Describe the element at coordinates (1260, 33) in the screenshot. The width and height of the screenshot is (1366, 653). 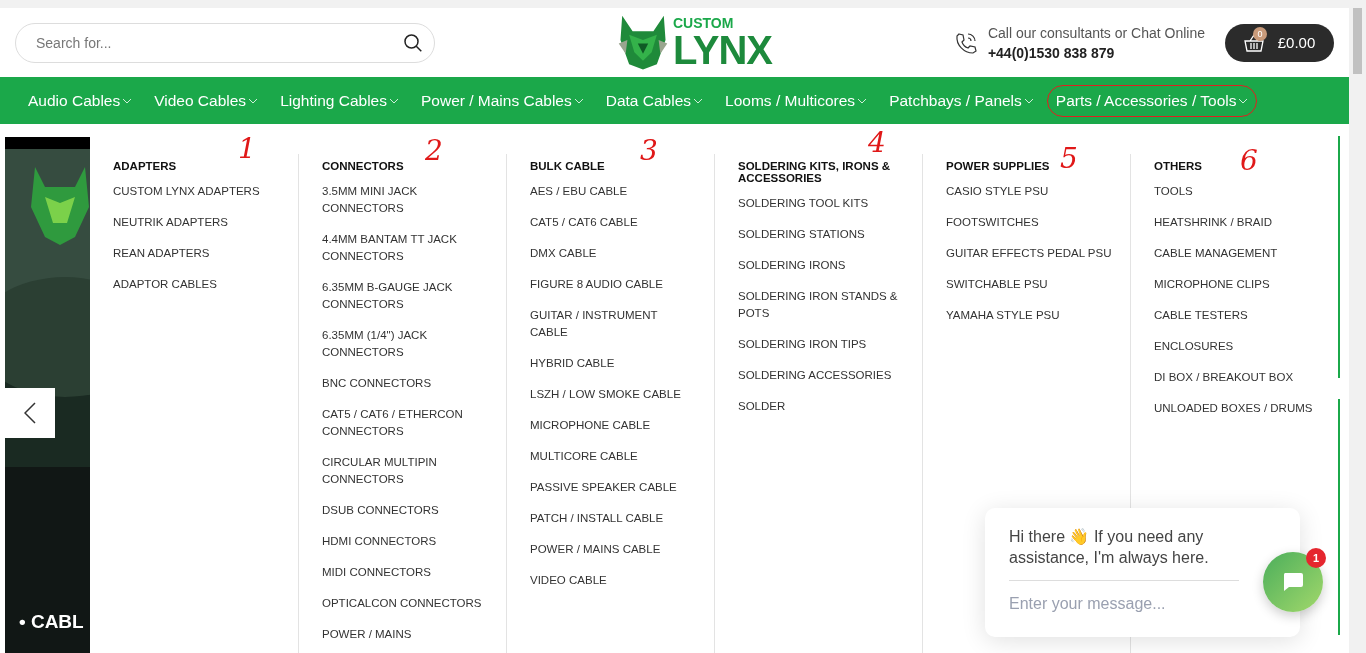
I see `cart-count: 0` at that location.